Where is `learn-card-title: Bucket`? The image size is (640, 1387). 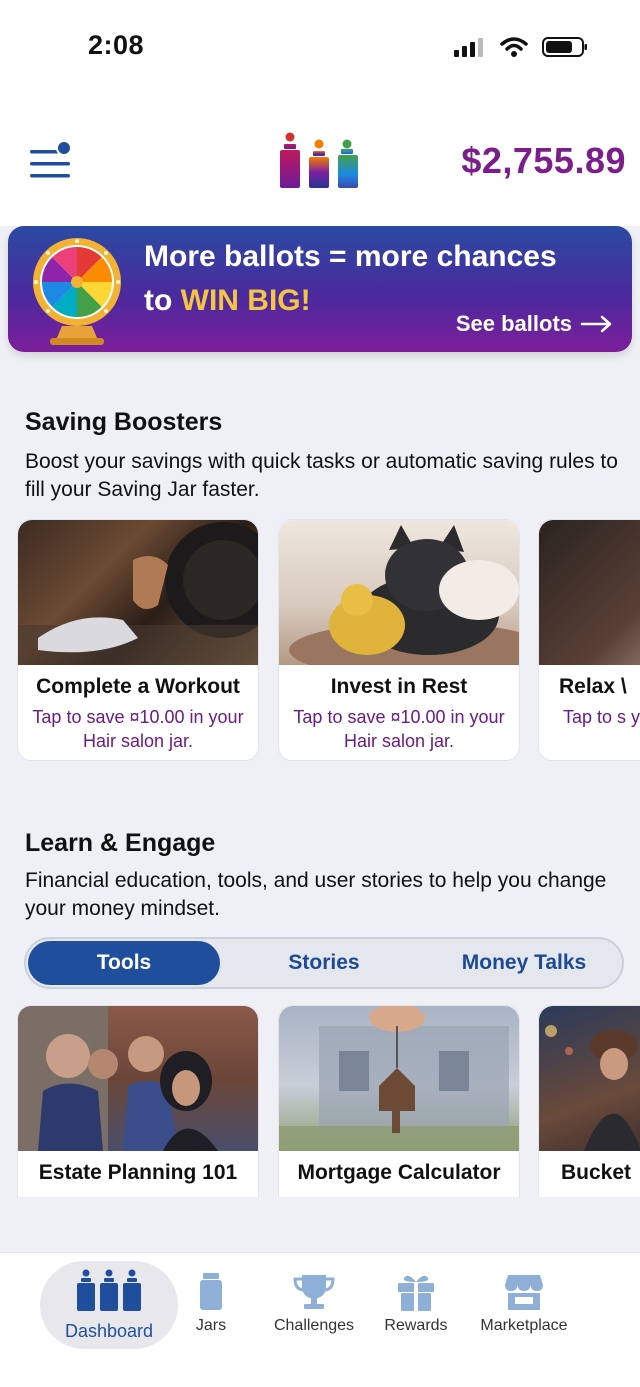
learn-card-title: Bucket is located at coordinates (596, 1172).